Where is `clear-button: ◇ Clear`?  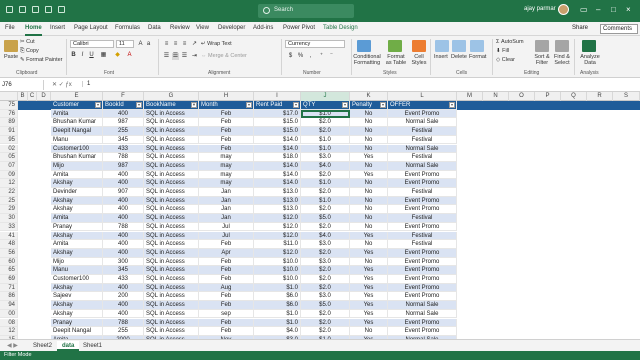 clear-button: ◇ Clear is located at coordinates (505, 60).